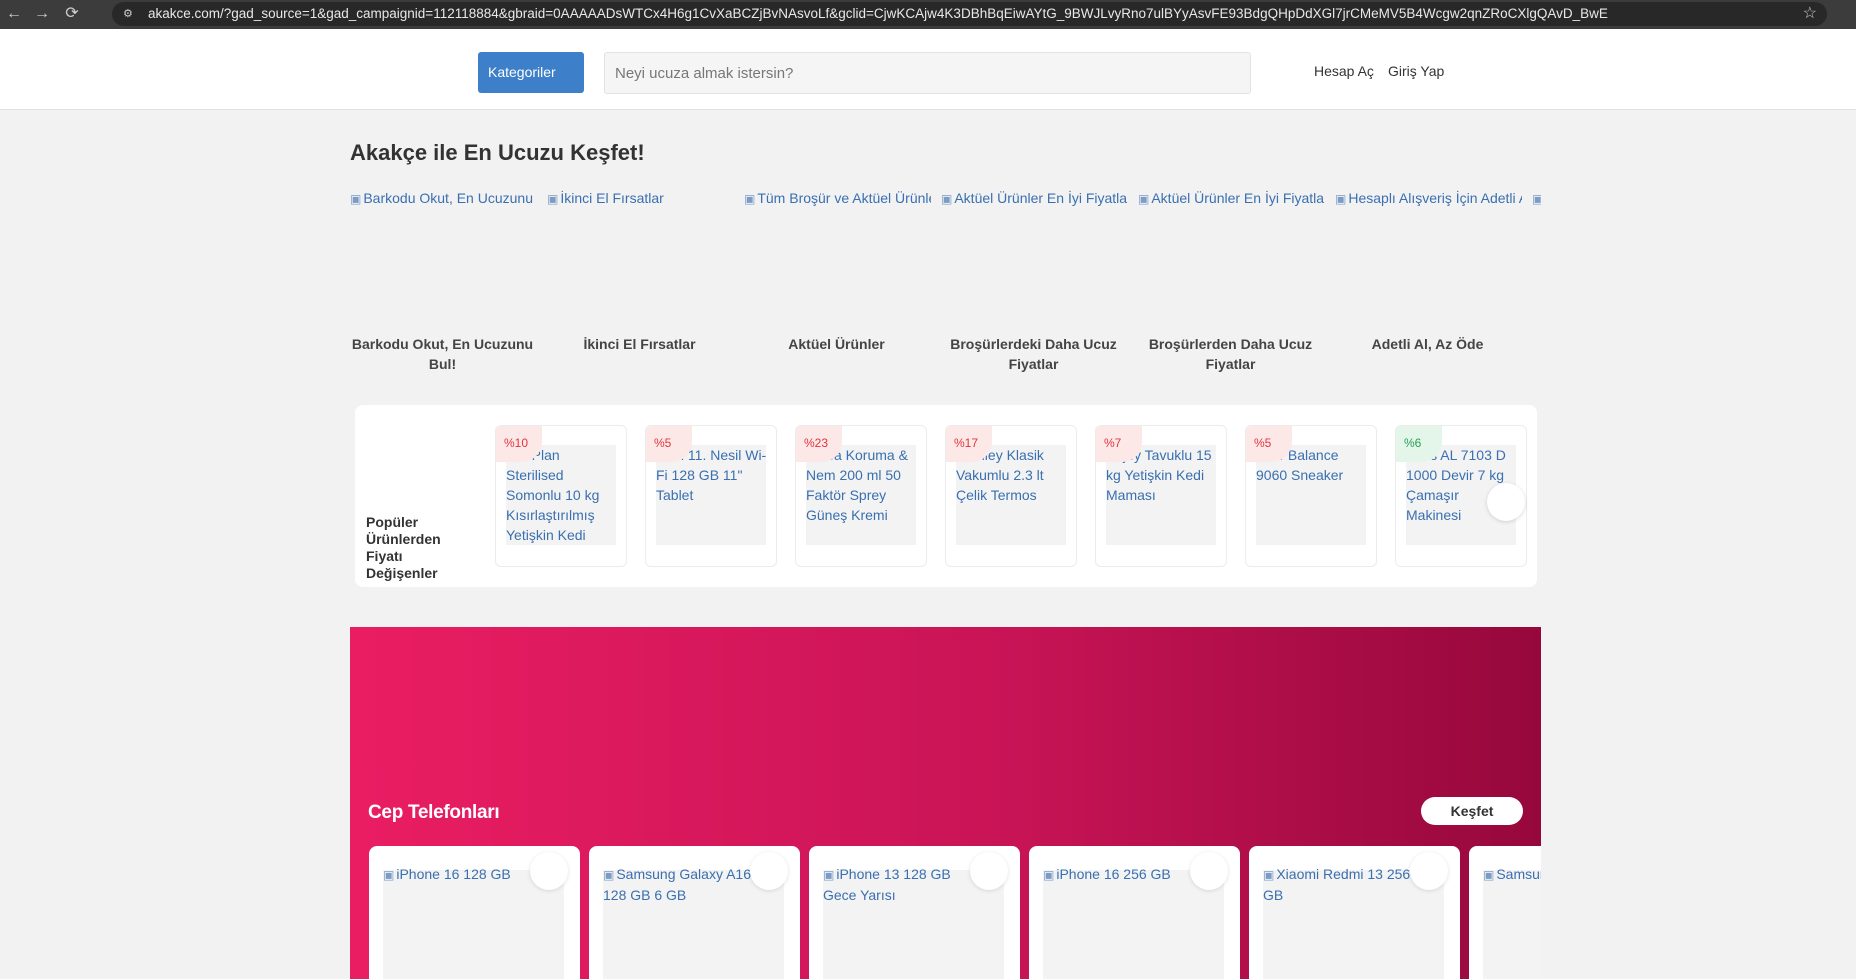  Describe the element at coordinates (1134, 912) in the screenshot. I see `phone-card: iPhone 16 256 GB` at that location.